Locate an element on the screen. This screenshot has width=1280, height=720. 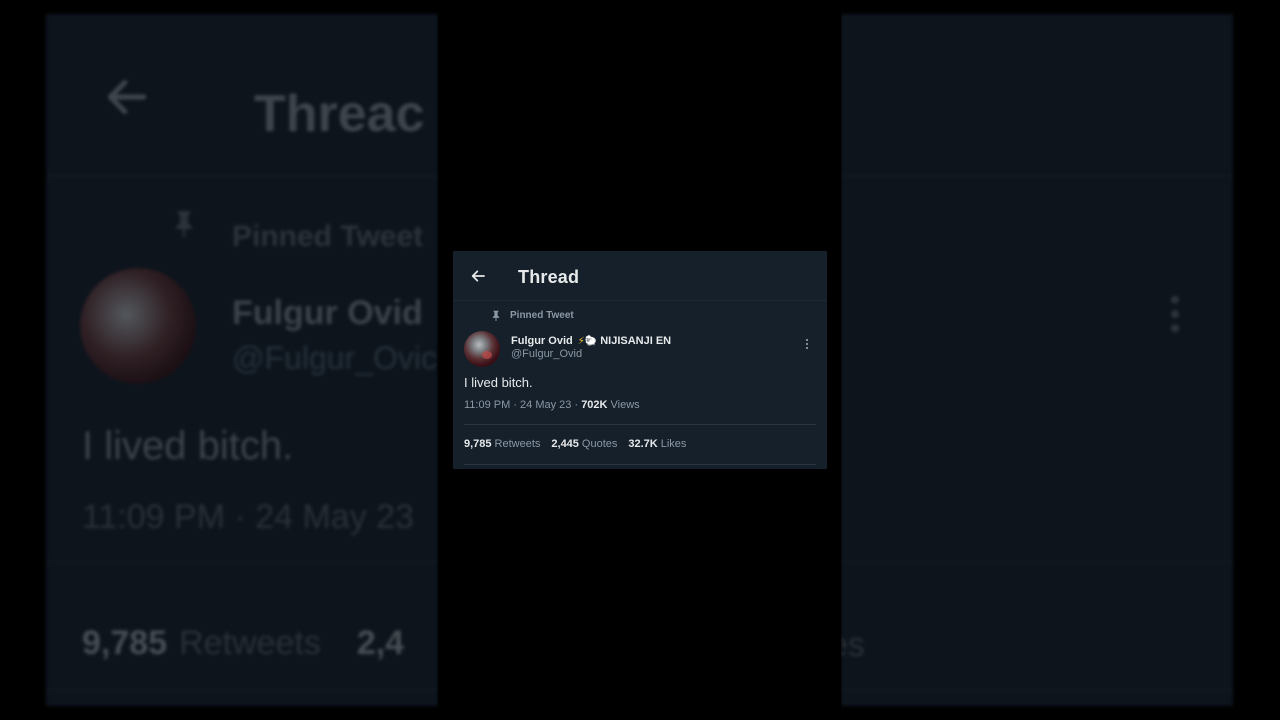
tweet-text: I lived bitch. is located at coordinates (498, 382).